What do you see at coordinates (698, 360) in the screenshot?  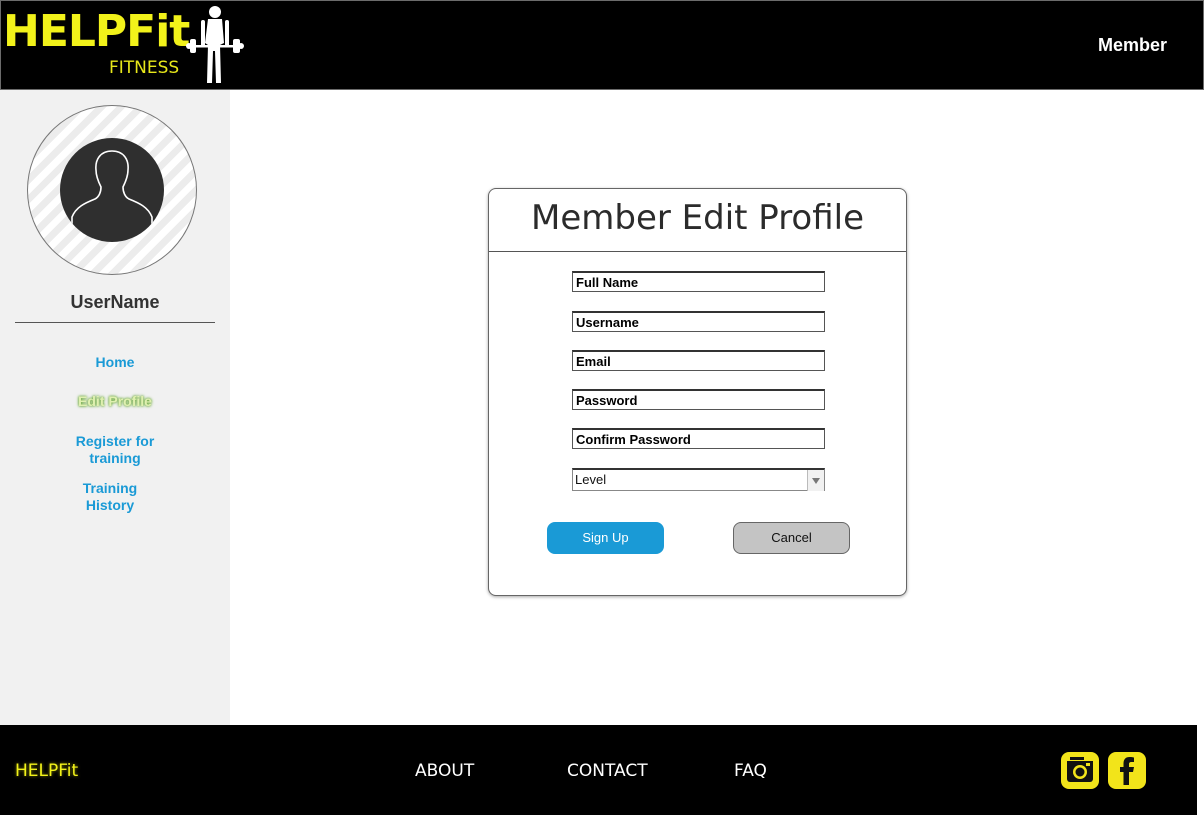 I see `email-field` at bounding box center [698, 360].